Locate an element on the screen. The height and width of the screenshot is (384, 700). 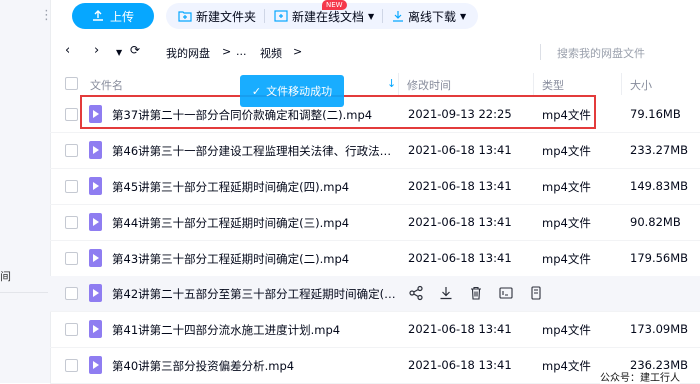
search-divider is located at coordinates (540, 52).